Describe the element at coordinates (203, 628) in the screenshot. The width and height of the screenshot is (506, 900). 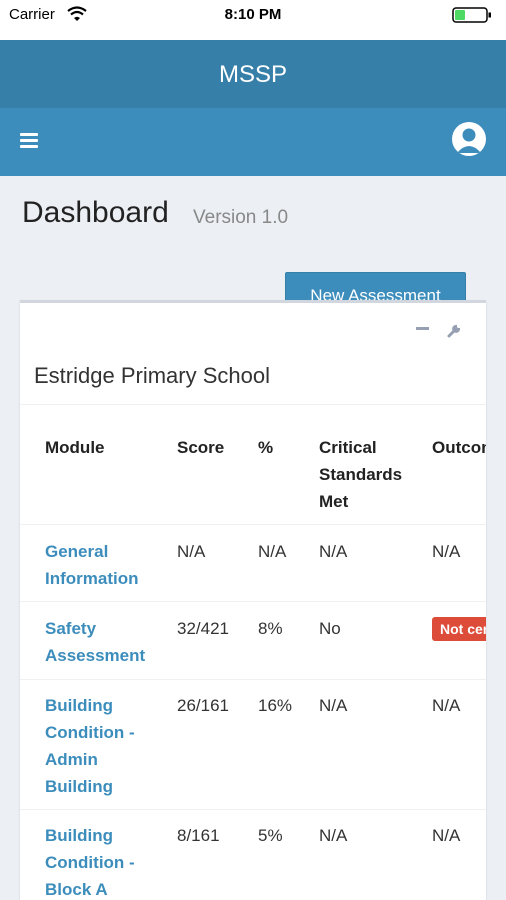
I see `score-cell: 32/421` at that location.